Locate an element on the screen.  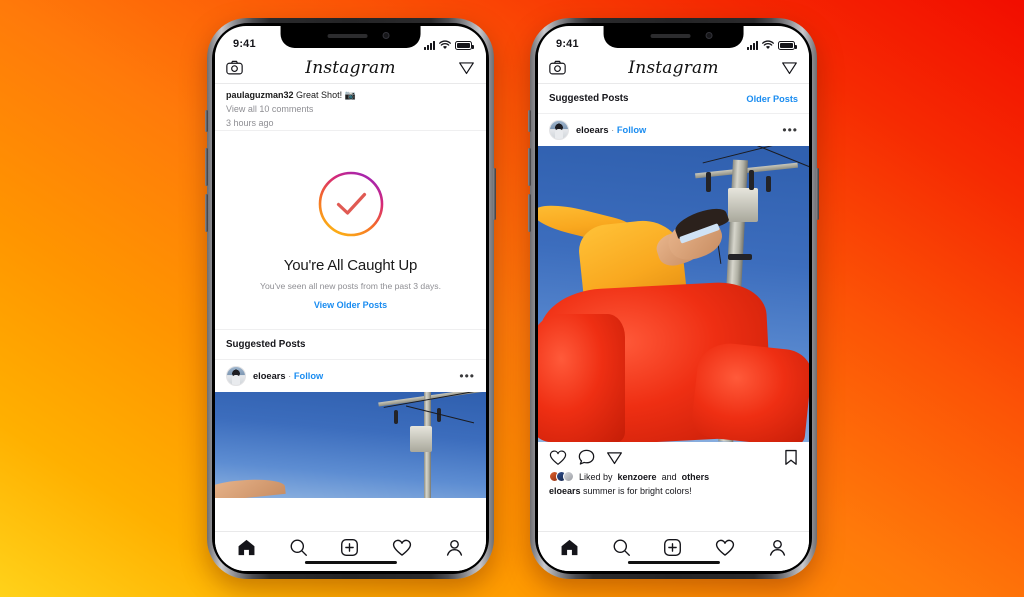
photo-insulator-b is located at coordinates (752, 180).